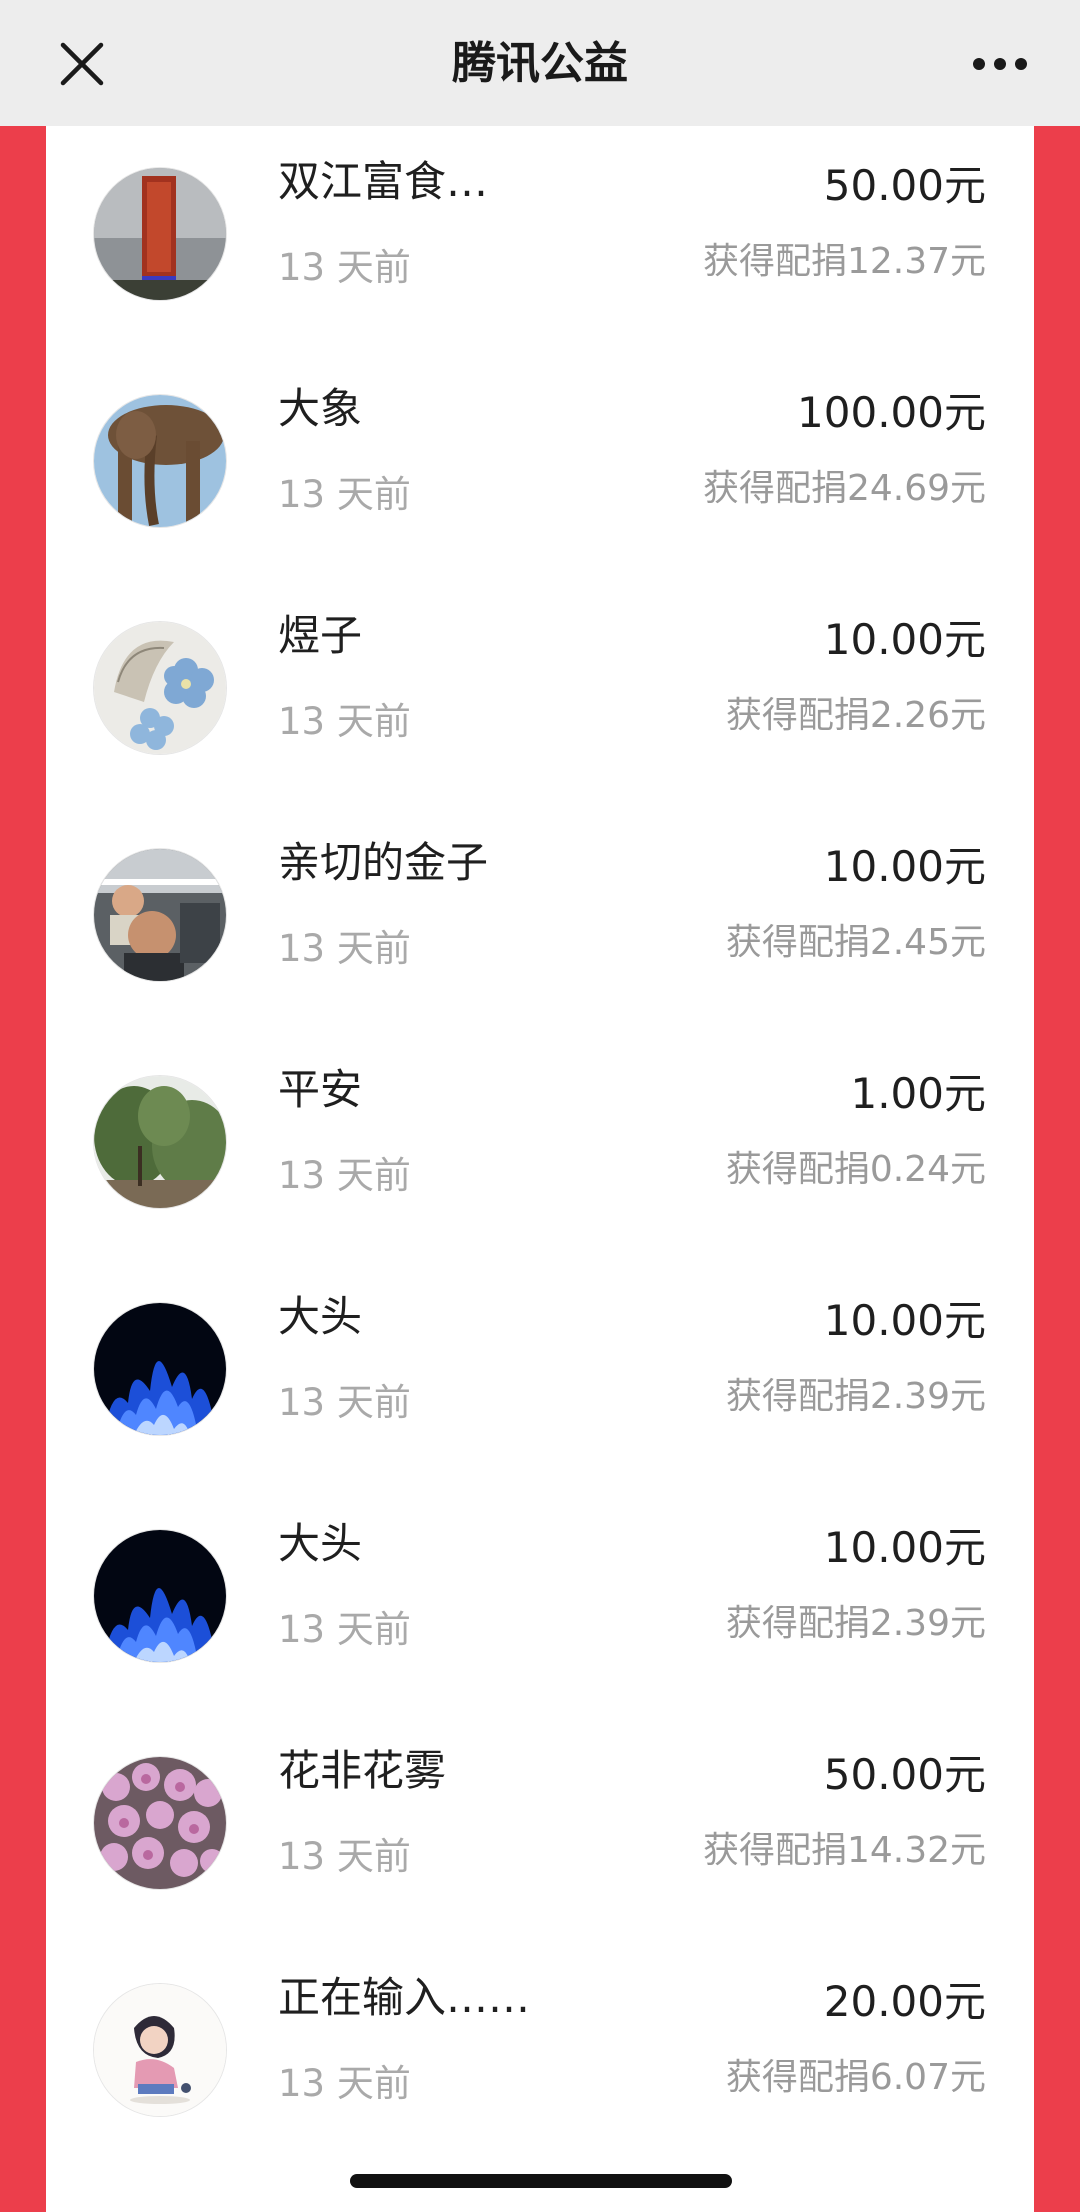  What do you see at coordinates (23, 1169) in the screenshot?
I see `red-side-border-left` at bounding box center [23, 1169].